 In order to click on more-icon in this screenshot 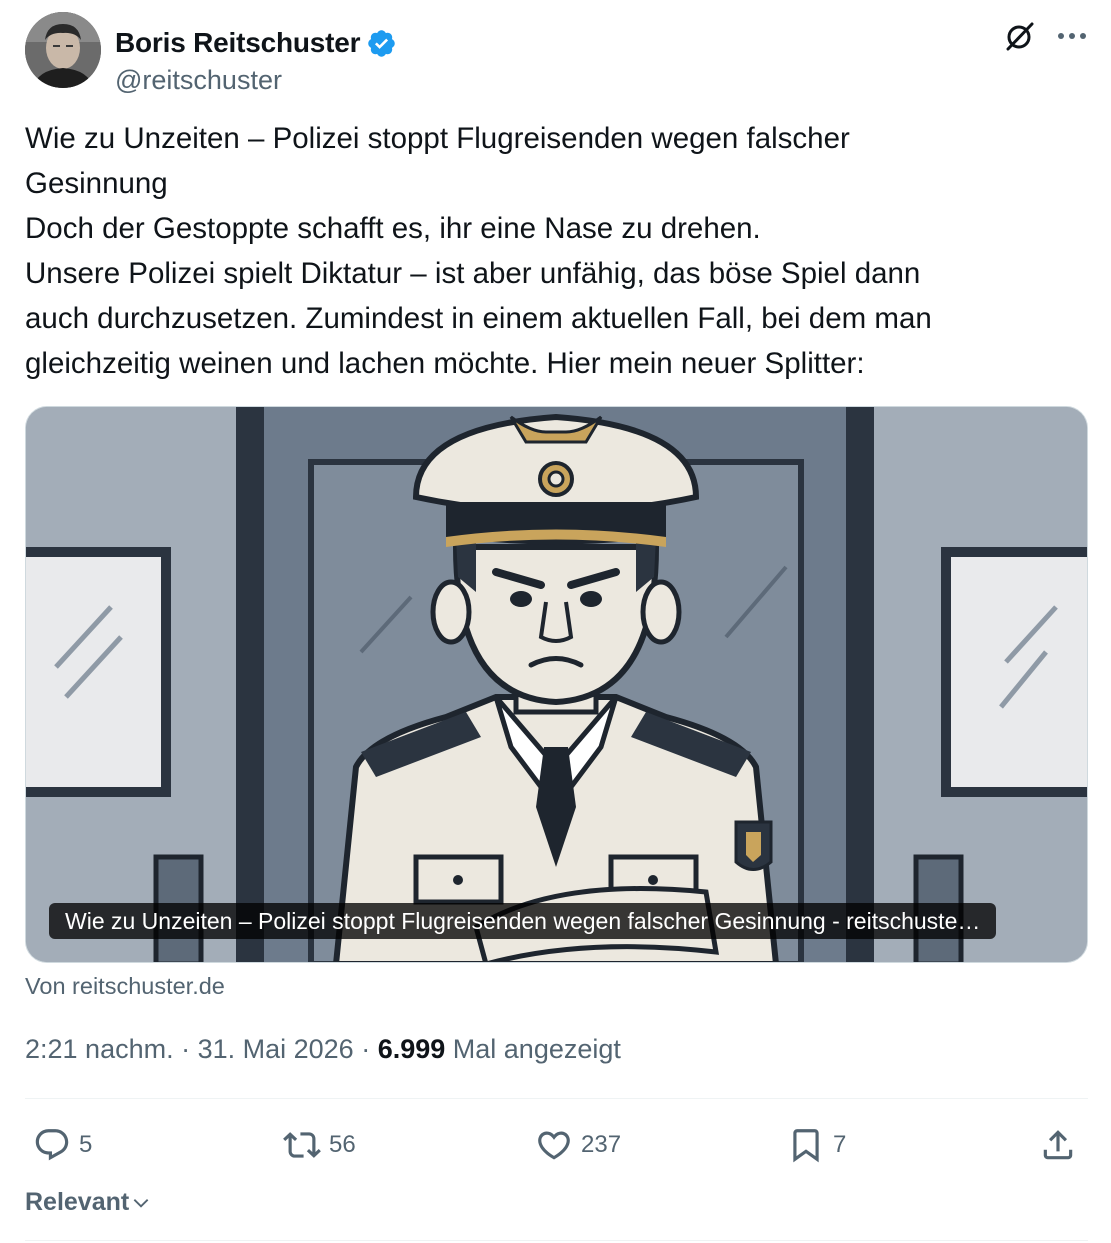, I will do `click(1072, 36)`.